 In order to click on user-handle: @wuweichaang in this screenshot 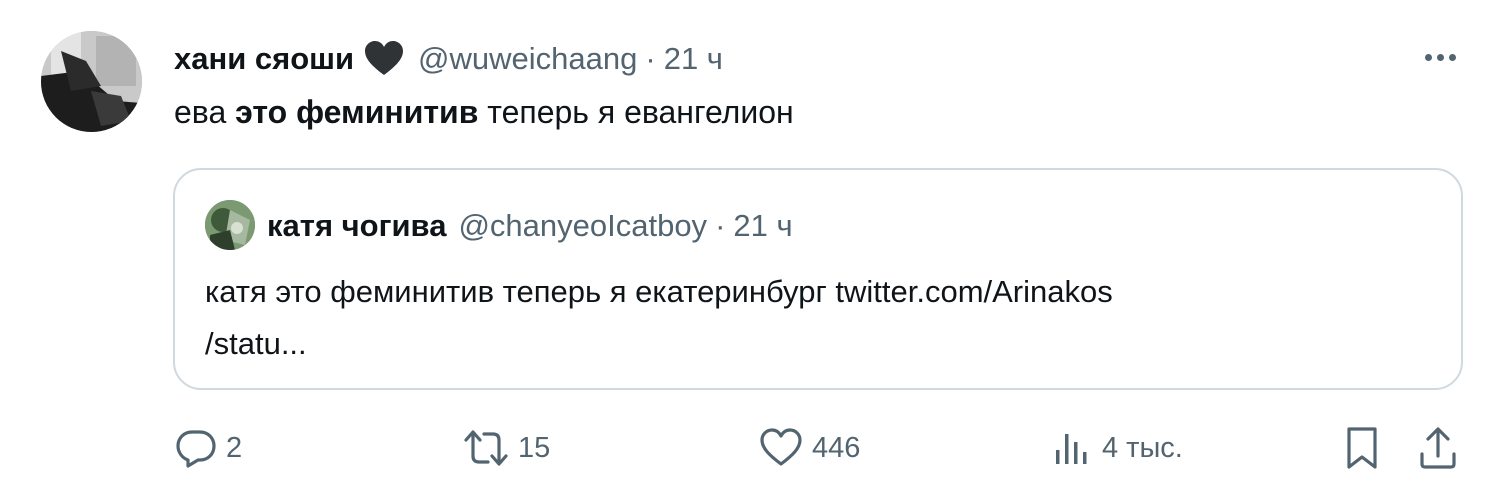, I will do `click(527, 59)`.